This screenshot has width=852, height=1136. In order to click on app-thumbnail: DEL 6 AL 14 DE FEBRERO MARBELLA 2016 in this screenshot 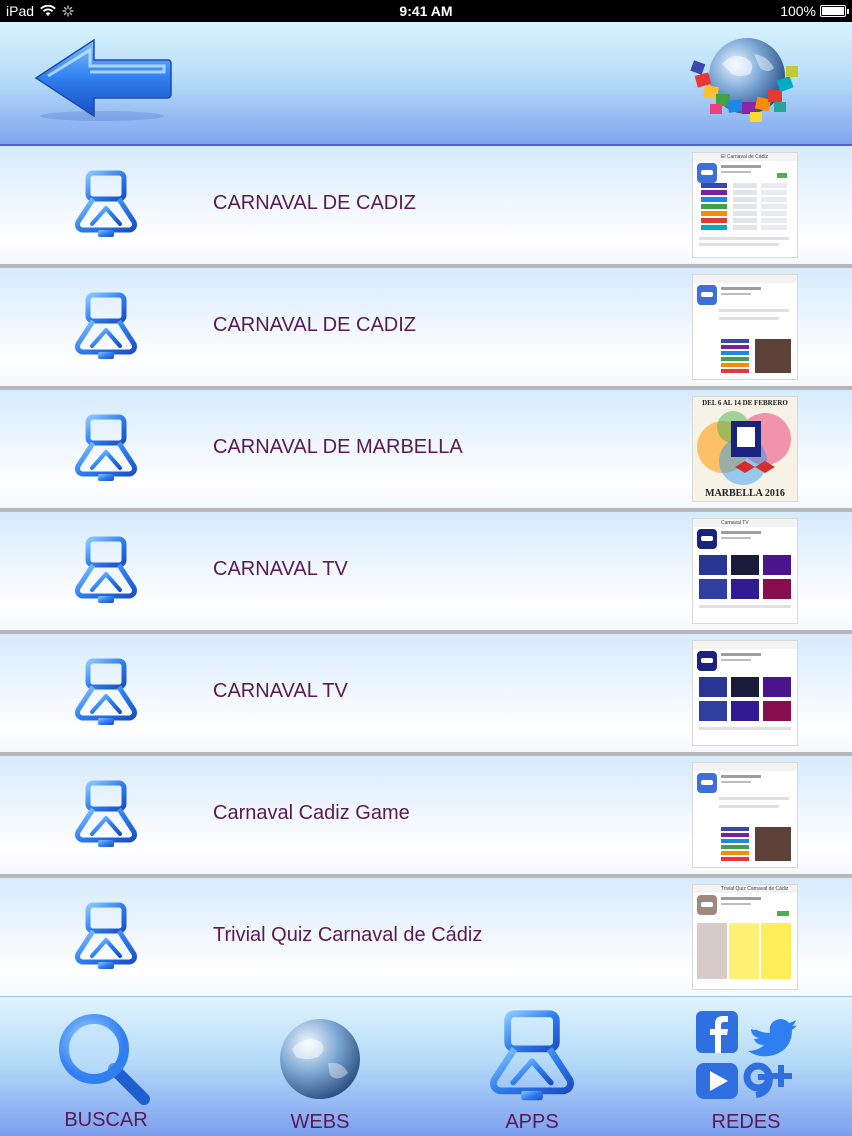, I will do `click(745, 449)`.